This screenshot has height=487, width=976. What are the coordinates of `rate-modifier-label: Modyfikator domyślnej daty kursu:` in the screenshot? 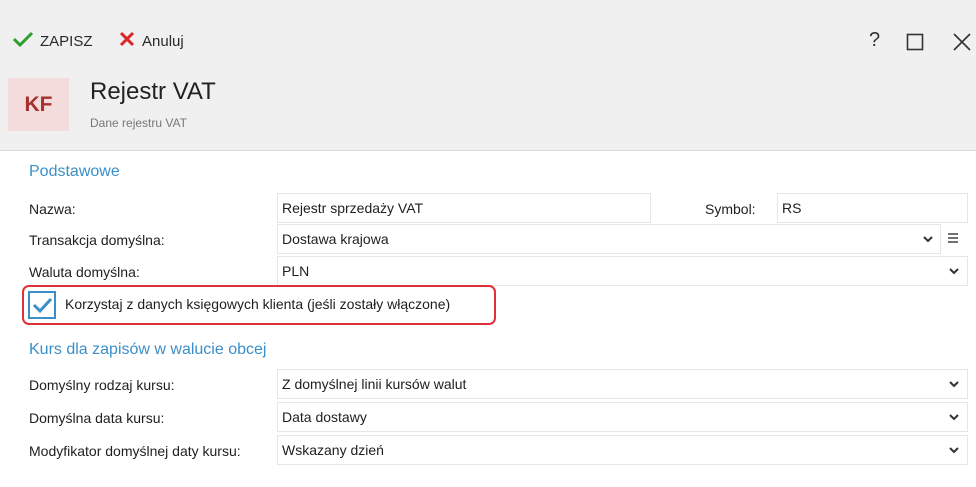 It's located at (135, 451).